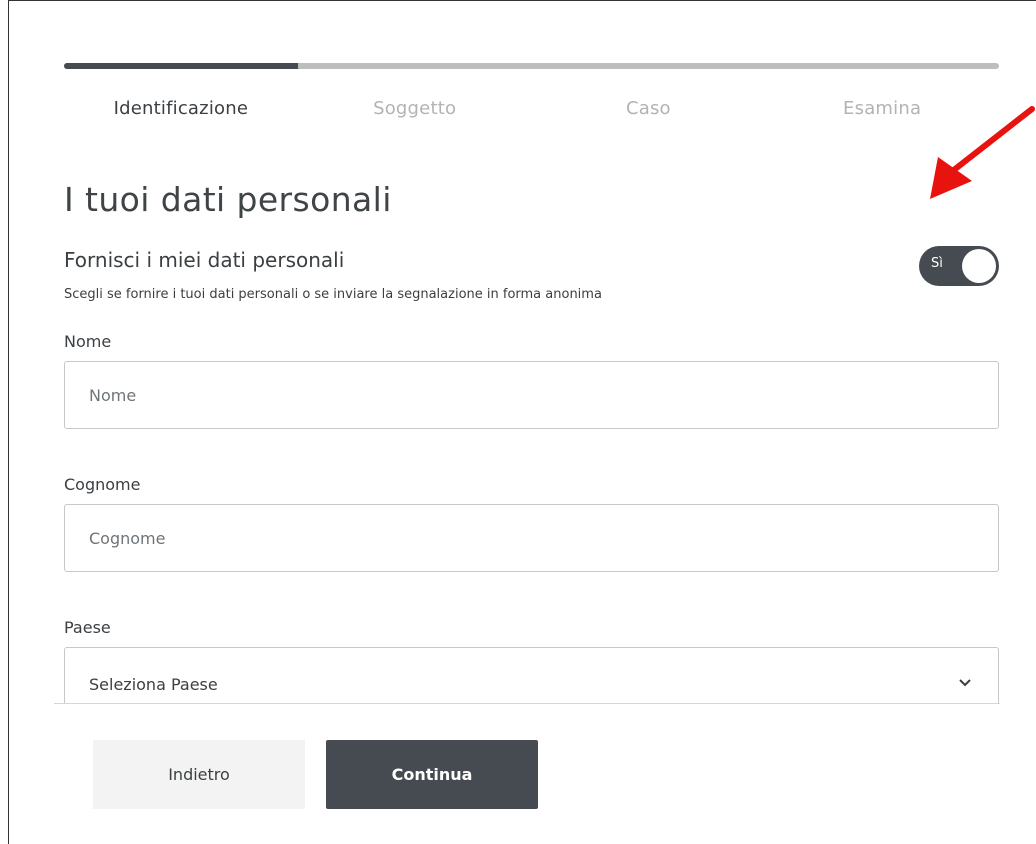 The image size is (1036, 844). What do you see at coordinates (959, 266) in the screenshot?
I see `personal-data-toggle: Sì` at bounding box center [959, 266].